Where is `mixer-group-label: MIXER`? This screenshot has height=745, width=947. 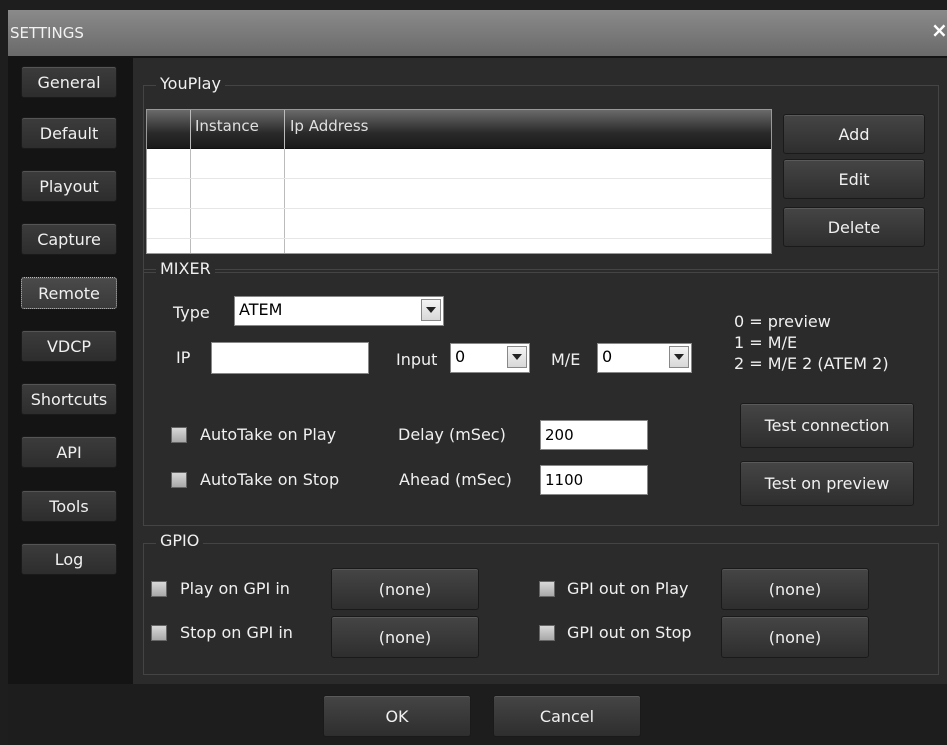 mixer-group-label: MIXER is located at coordinates (185, 268).